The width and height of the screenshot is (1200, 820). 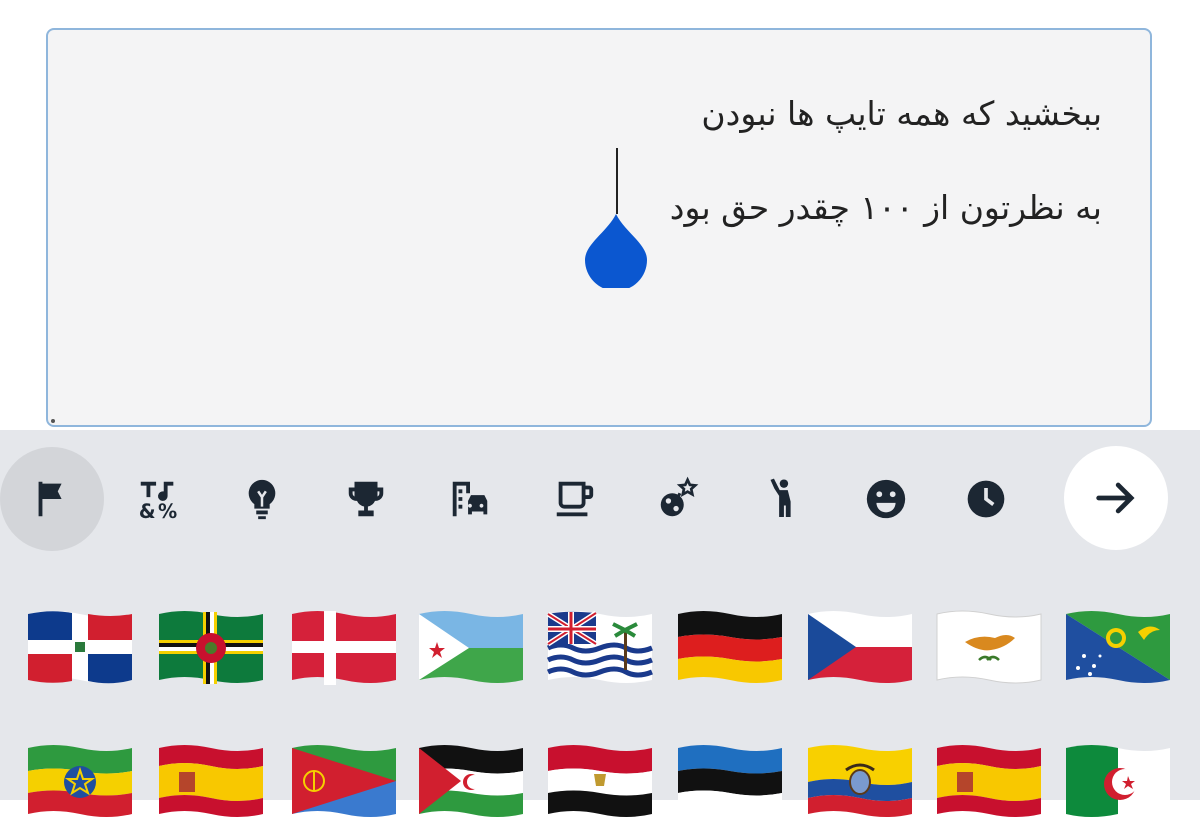 I want to click on tab-recent, so click(x=973, y=499).